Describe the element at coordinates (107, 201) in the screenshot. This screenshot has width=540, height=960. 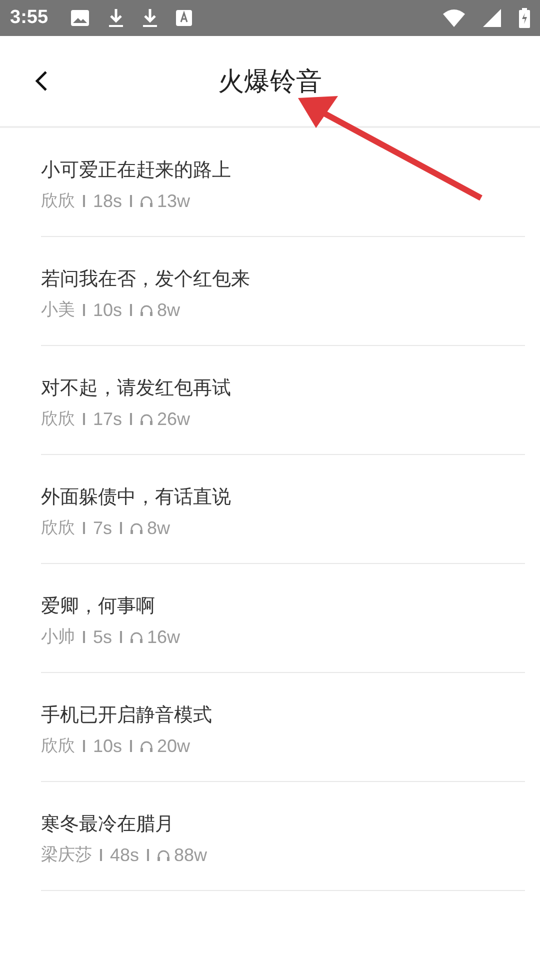
I see `duration: 18s` at that location.